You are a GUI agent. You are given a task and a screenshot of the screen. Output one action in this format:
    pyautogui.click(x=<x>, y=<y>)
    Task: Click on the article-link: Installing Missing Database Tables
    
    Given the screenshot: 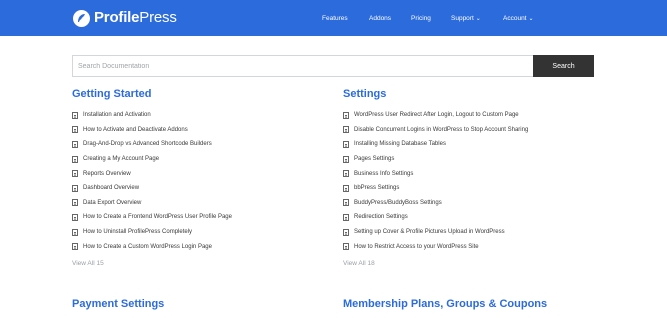 What is the action you would take?
    pyautogui.click(x=473, y=144)
    